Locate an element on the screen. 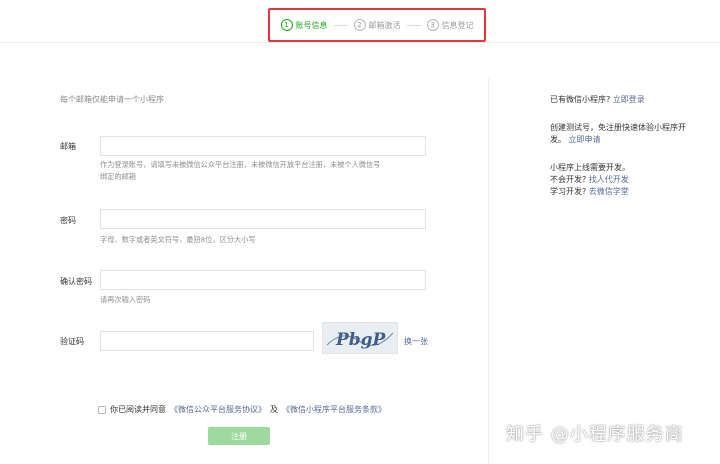 This screenshot has width=720, height=464. agreement-row: 你已阅读并同意 《微信公众平台服务协议》 及 《微信小程序平台服务条款》 is located at coordinates (242, 409).